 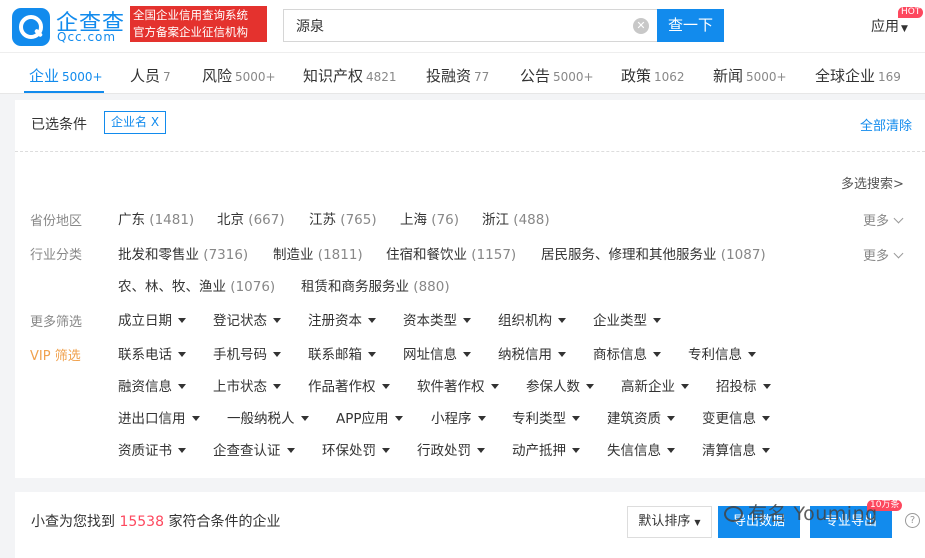 I want to click on province-label: 省份地区, so click(x=56, y=221).